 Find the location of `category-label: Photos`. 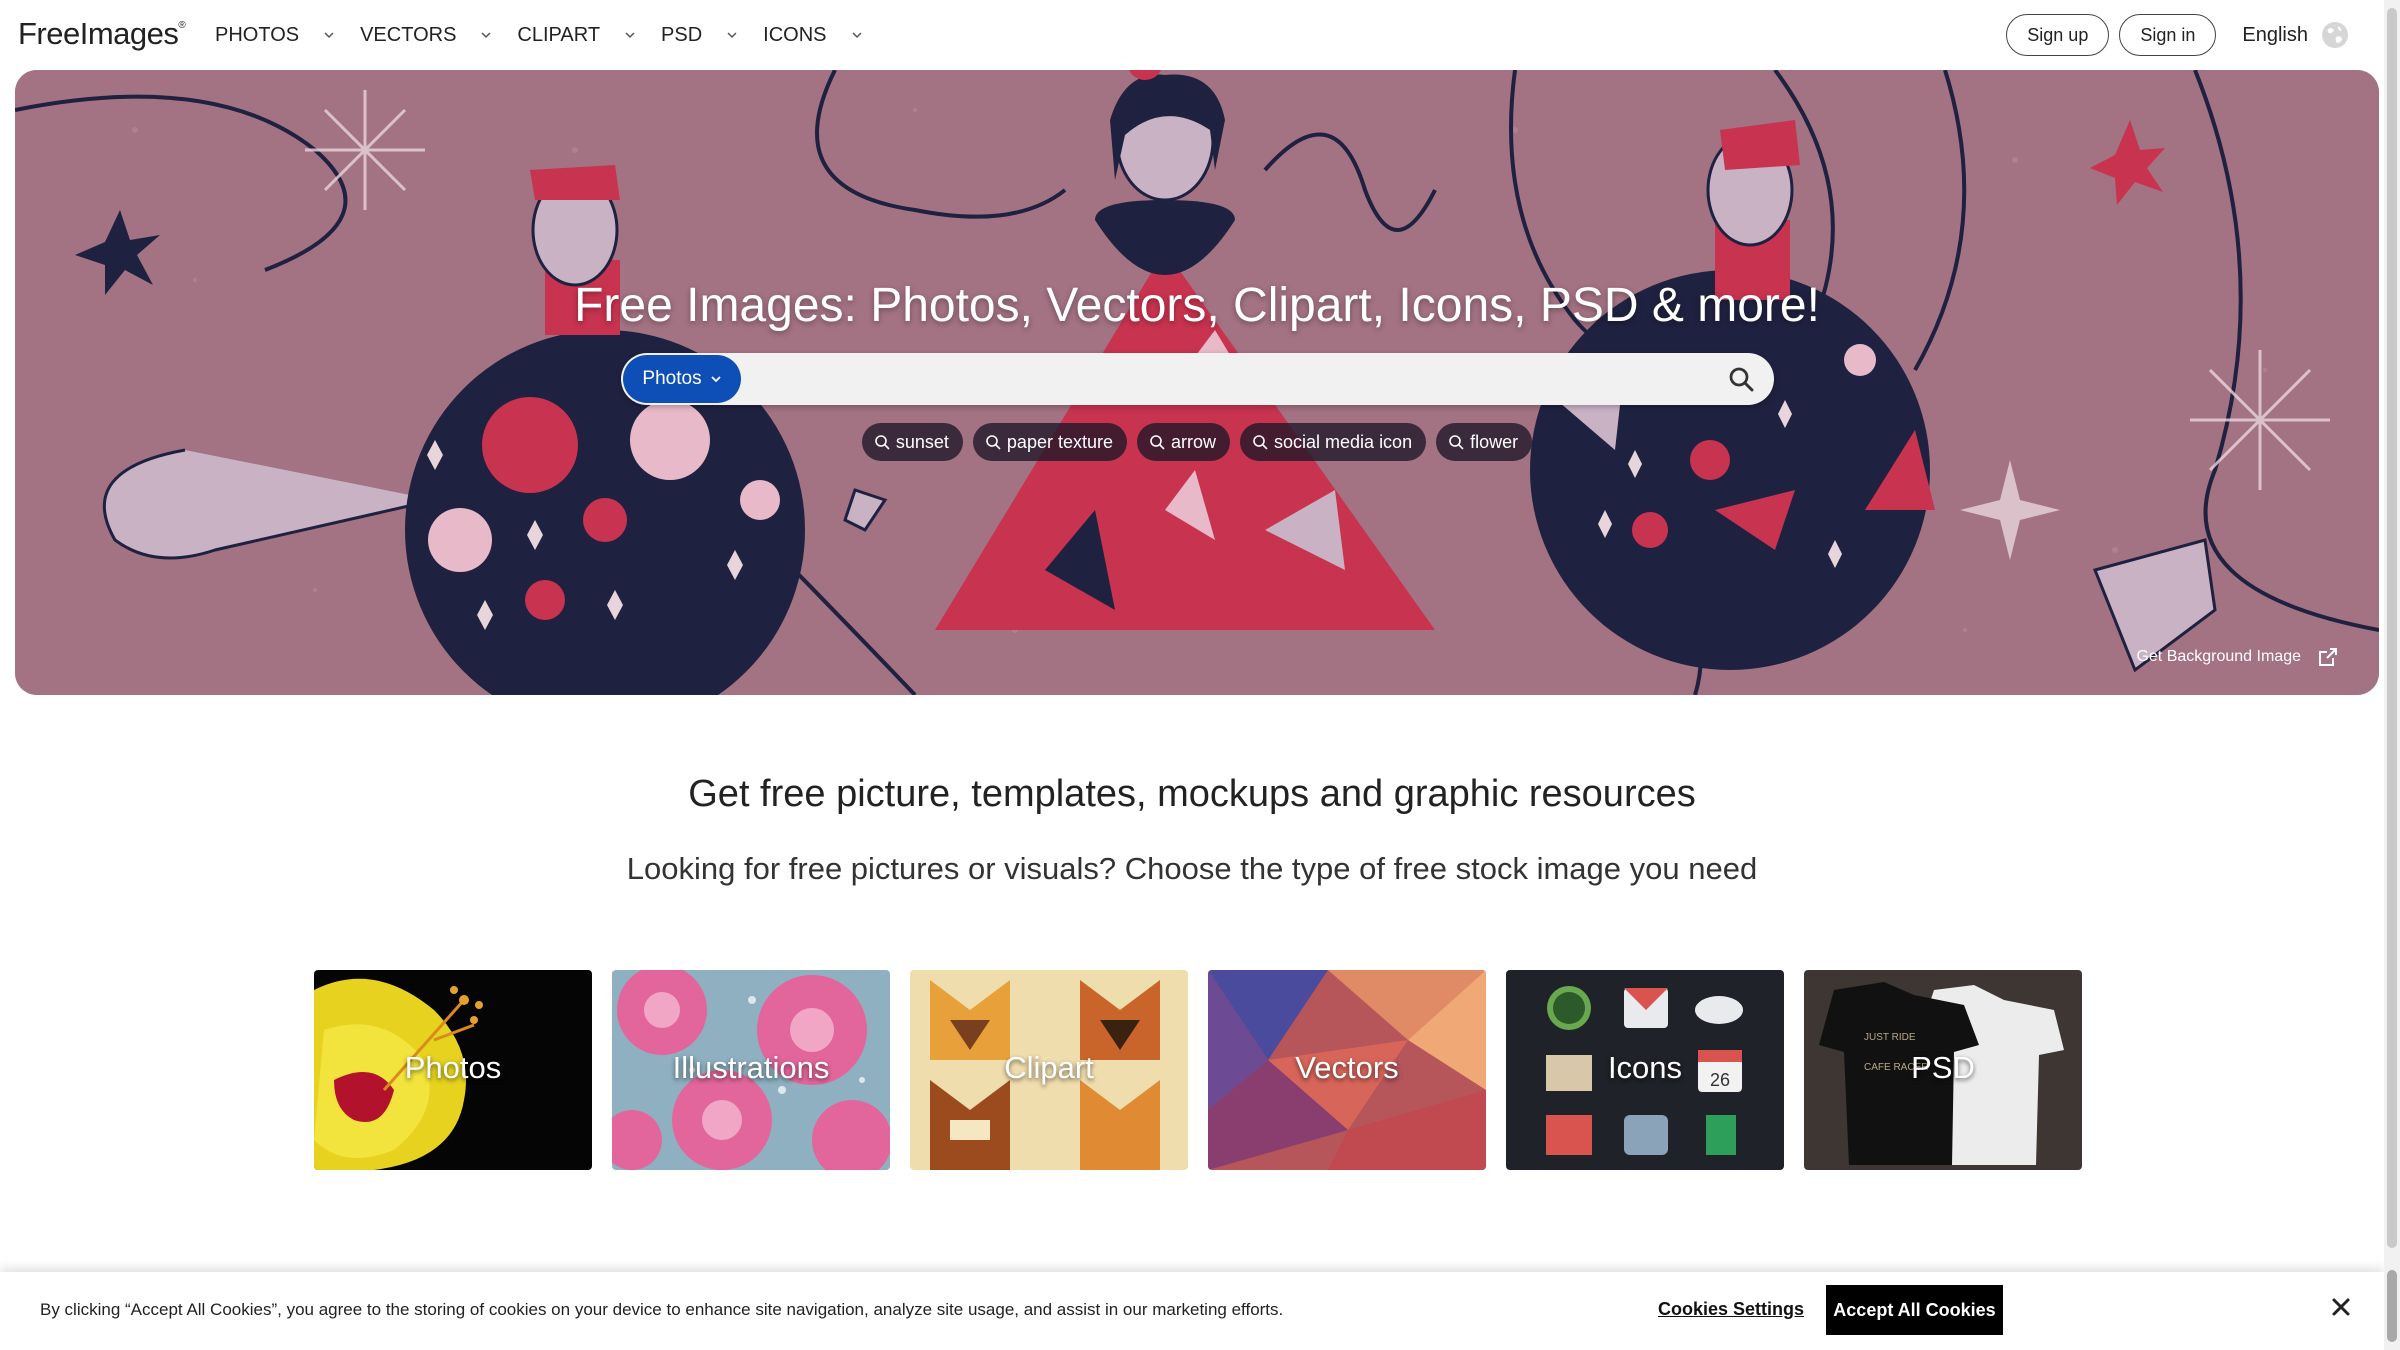

category-label: Photos is located at coordinates (453, 1067).